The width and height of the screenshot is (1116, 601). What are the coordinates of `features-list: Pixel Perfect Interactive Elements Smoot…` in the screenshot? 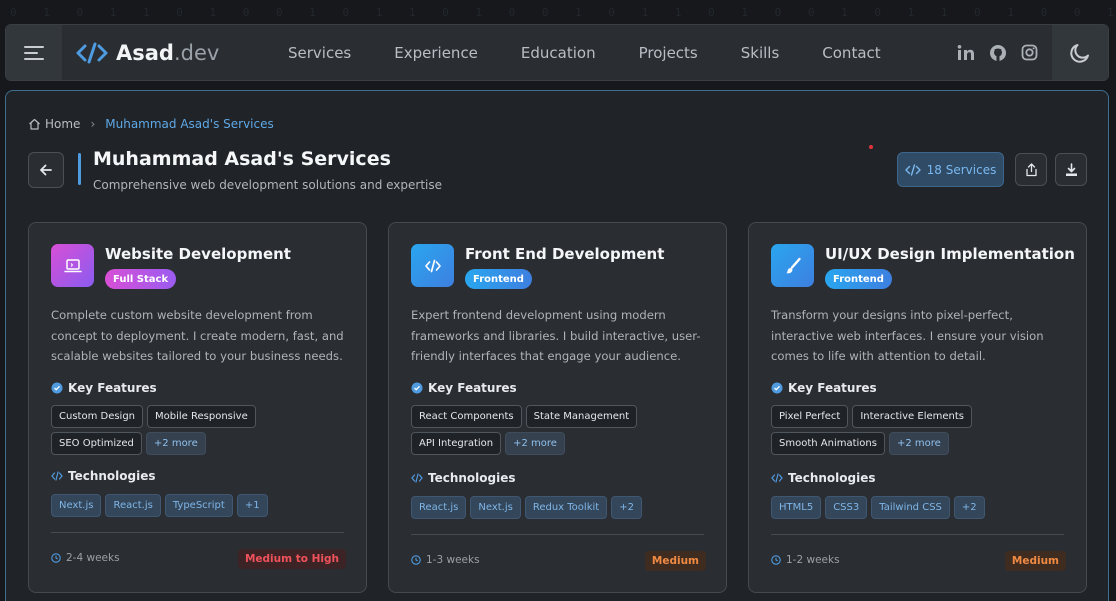 It's located at (921, 432).